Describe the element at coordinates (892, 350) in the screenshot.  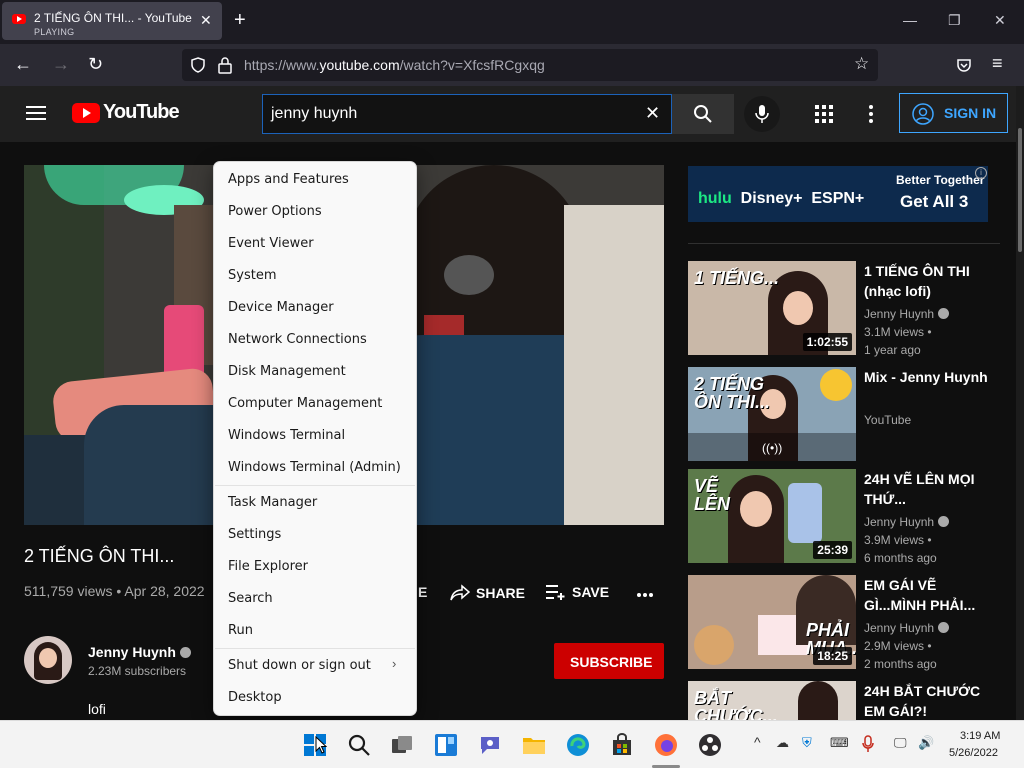
I see `upload-age: 1 year ago` at that location.